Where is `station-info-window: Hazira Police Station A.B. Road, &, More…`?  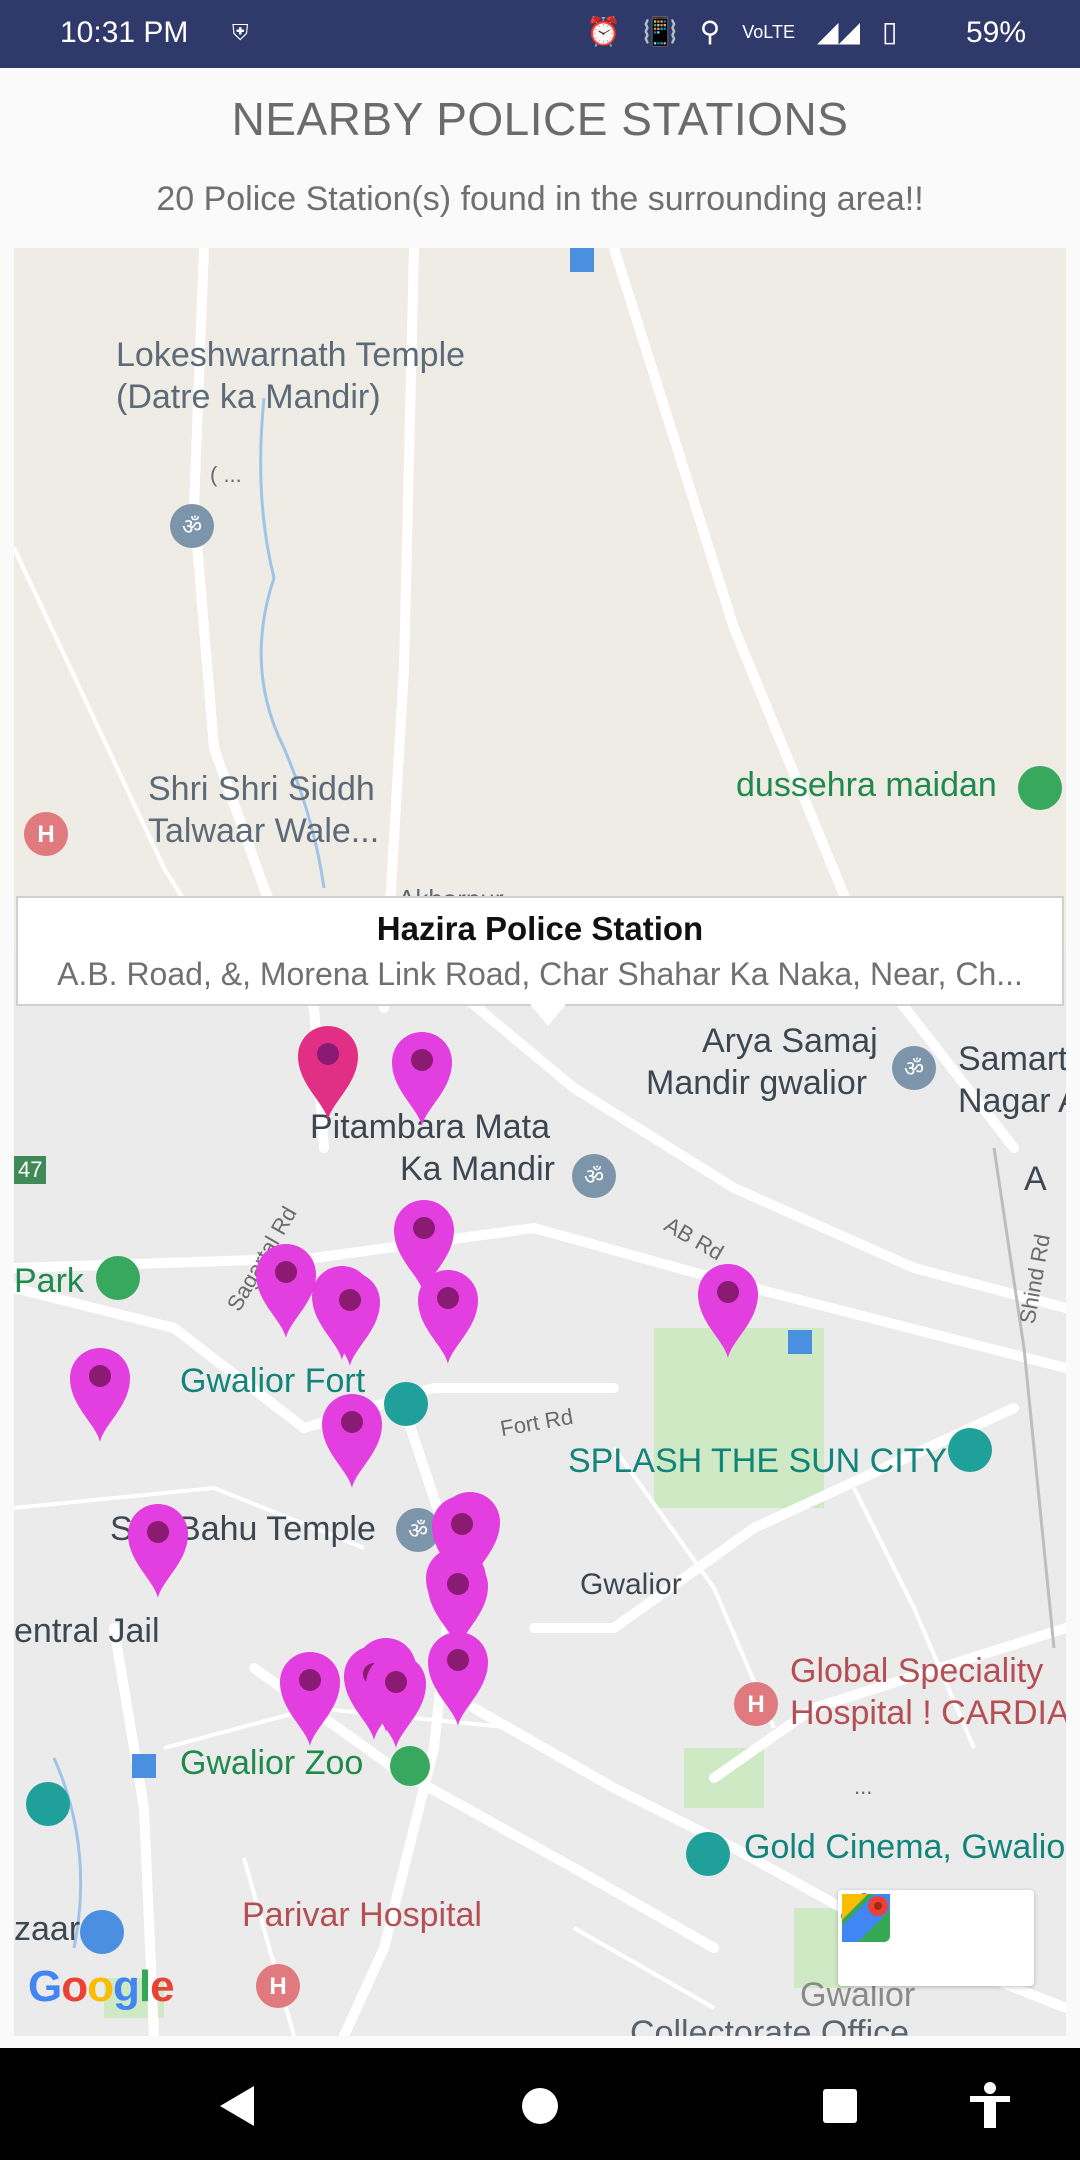
station-info-window: Hazira Police Station A.B. Road, &, More… is located at coordinates (540, 961).